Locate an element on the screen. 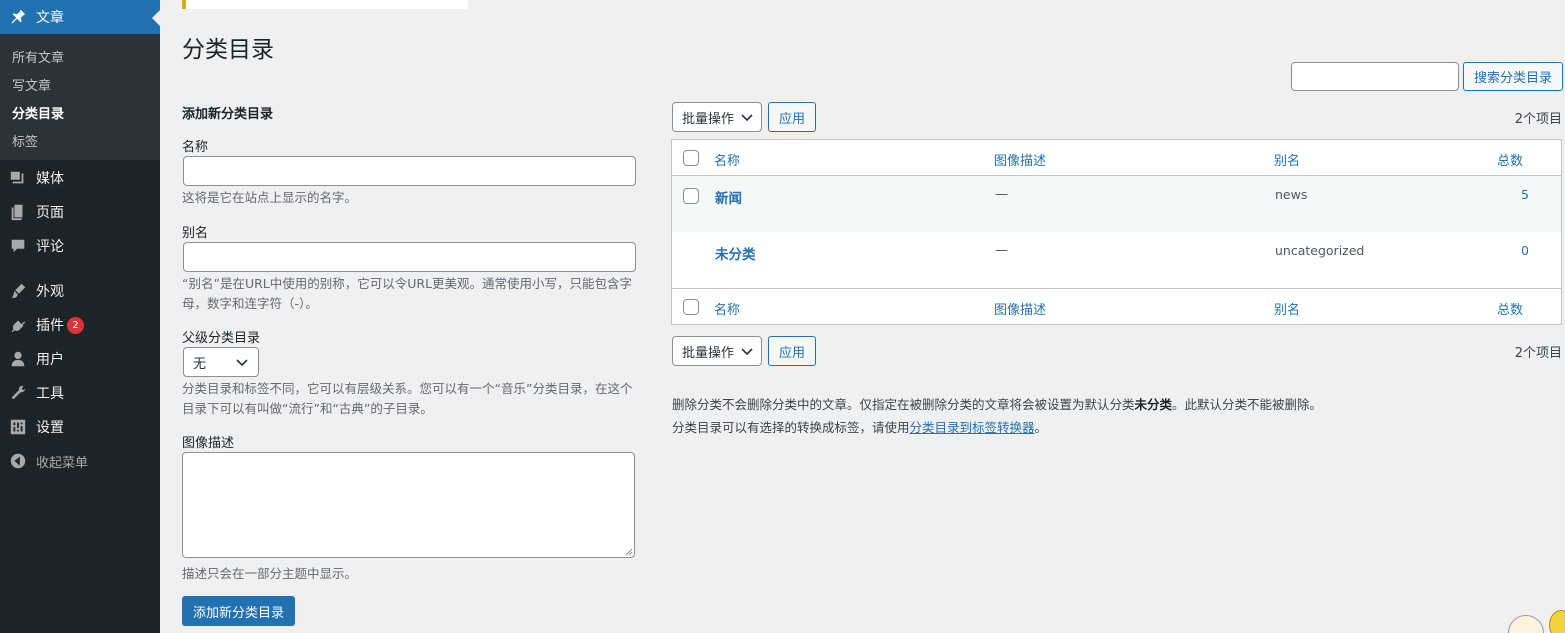  select-all-checkbox is located at coordinates (691, 158).